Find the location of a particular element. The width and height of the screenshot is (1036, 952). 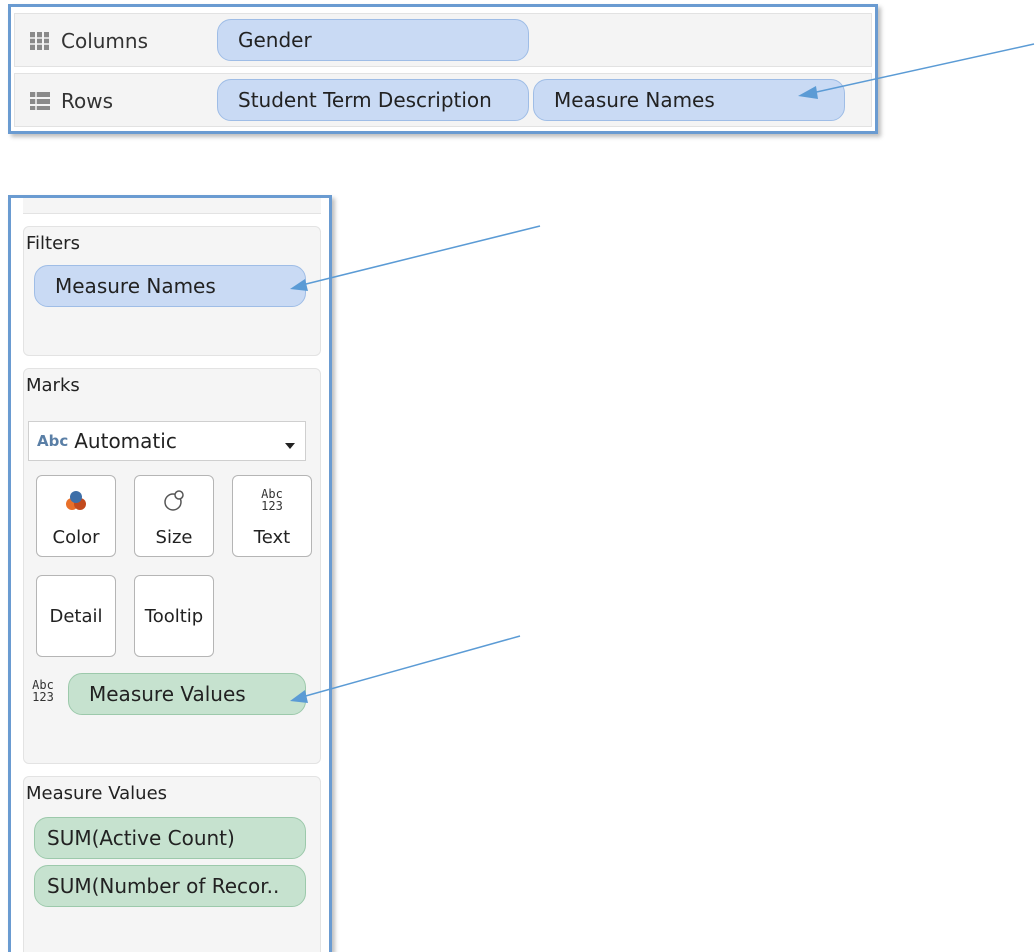

columns-icon is located at coordinates (40, 41).